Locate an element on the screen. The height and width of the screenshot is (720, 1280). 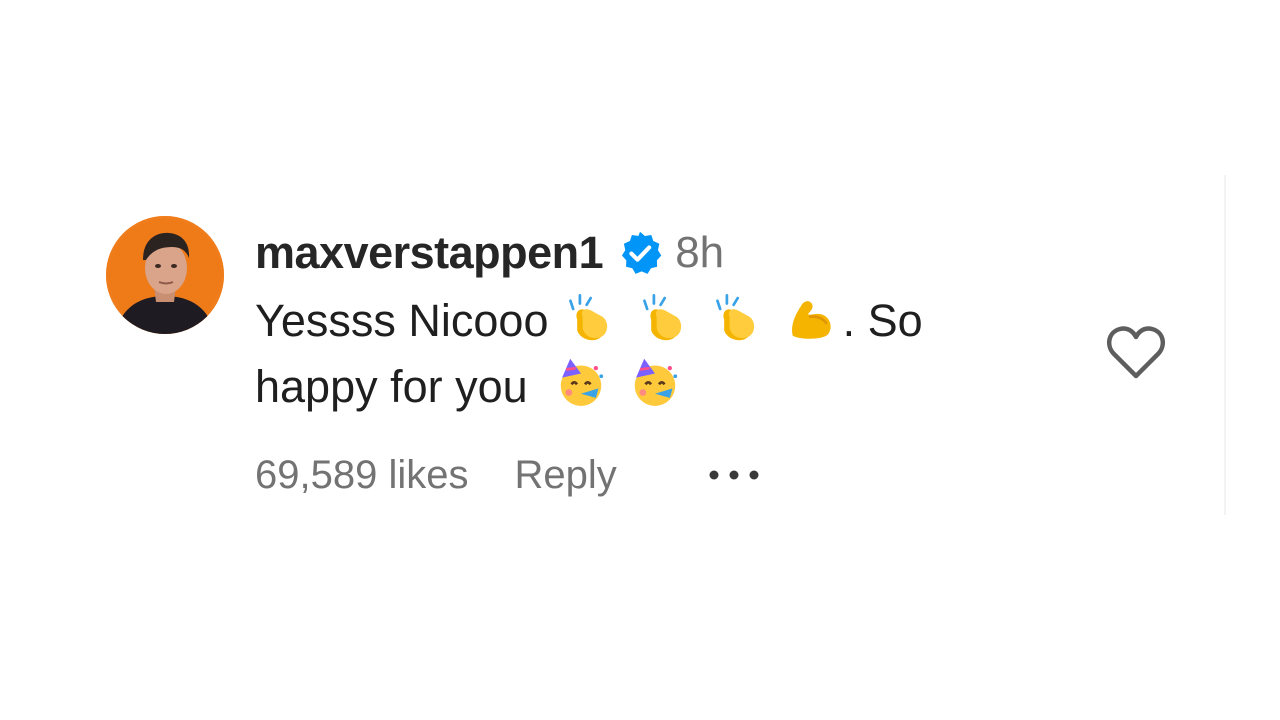
more-options-icon is located at coordinates (734, 475).